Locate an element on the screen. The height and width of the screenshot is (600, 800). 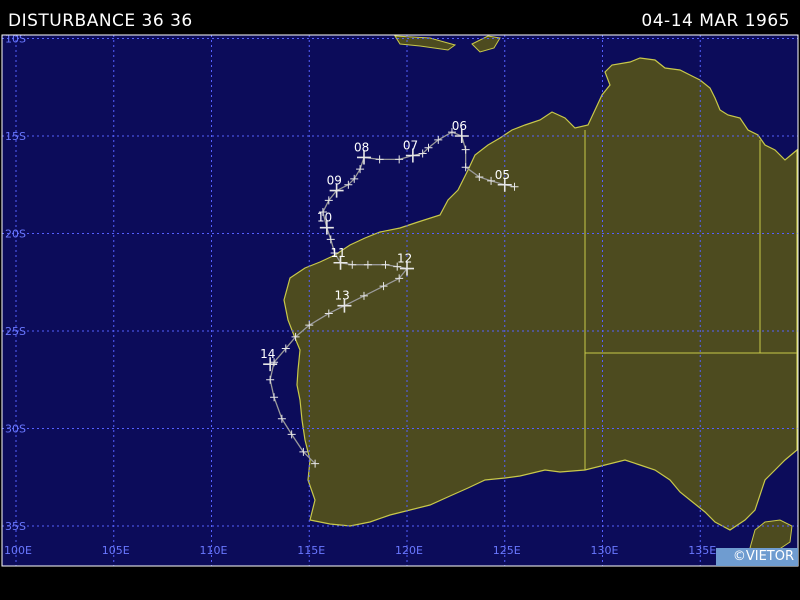
day-label: 14 is located at coordinates (267, 354).